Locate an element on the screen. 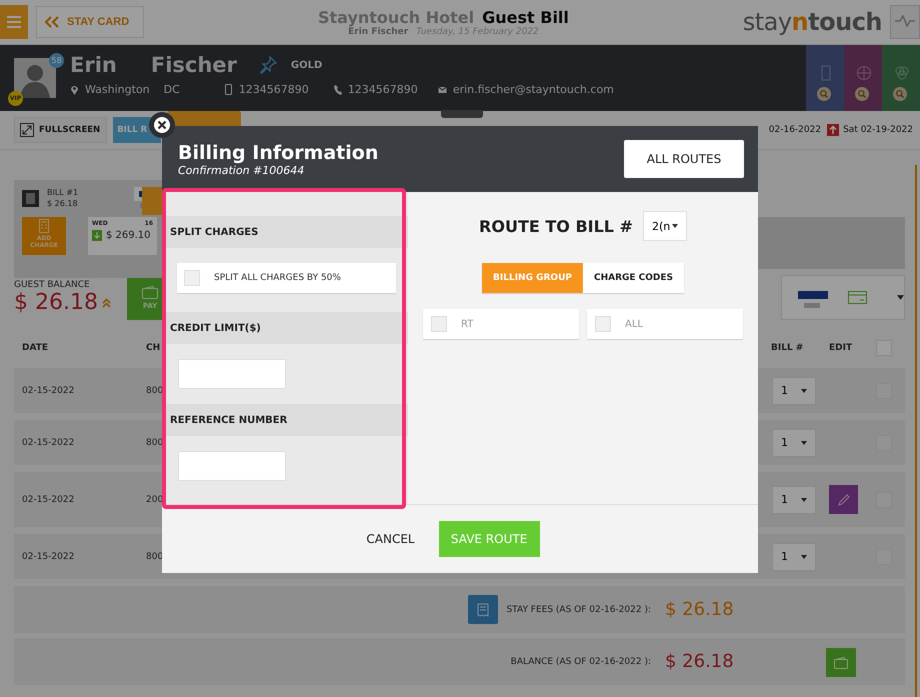  option-label: SPLIT ALL CHARGES BY 50% is located at coordinates (277, 278).